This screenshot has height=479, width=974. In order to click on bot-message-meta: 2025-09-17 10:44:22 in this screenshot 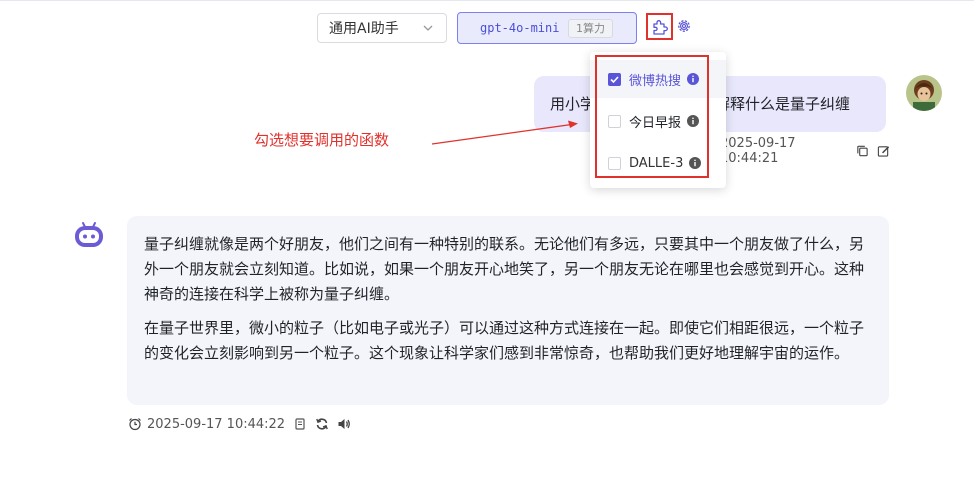, I will do `click(239, 424)`.